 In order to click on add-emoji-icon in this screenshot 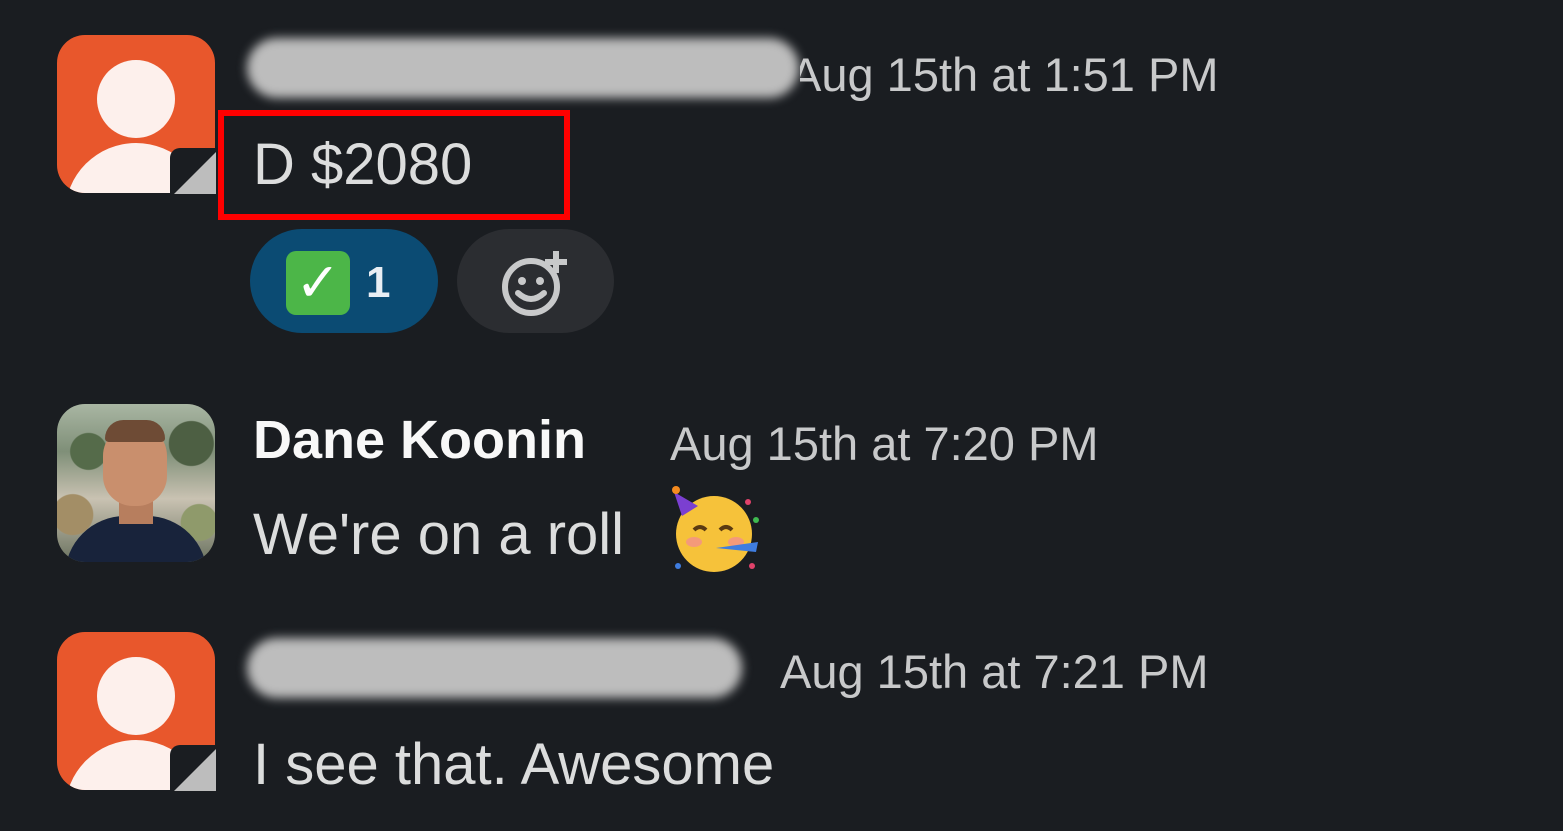, I will do `click(534, 283)`.